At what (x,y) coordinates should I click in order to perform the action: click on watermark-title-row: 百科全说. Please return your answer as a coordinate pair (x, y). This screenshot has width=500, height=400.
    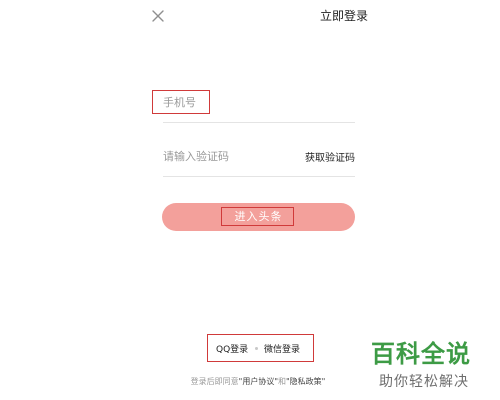
    Looking at the image, I should click on (433, 354).